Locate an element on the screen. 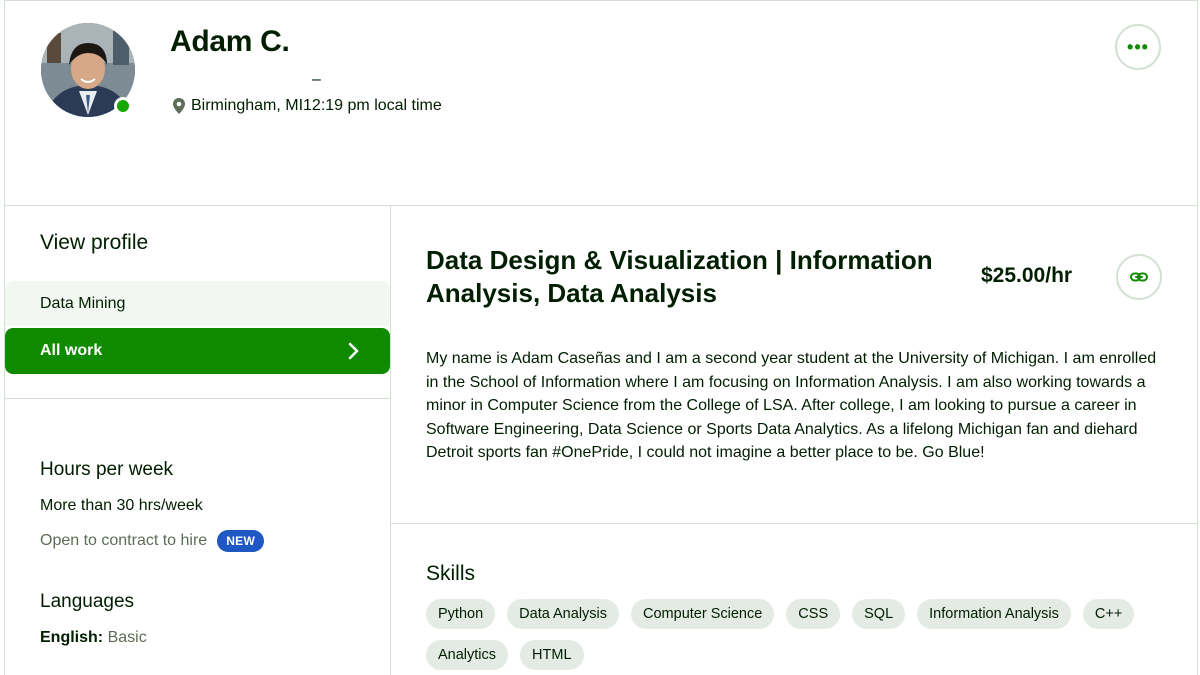 The image size is (1200, 675). copy-link-button is located at coordinates (1139, 277).